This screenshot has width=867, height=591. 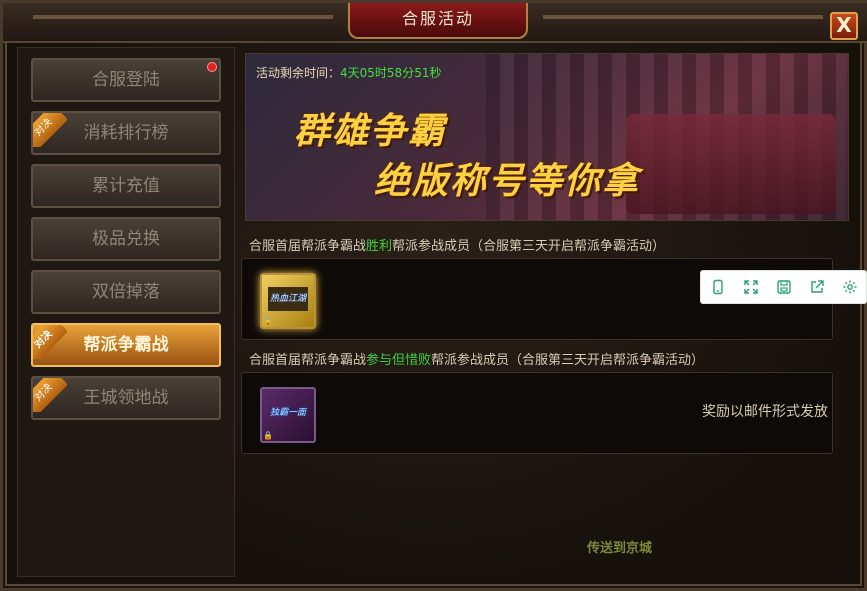 What do you see at coordinates (477, 360) in the screenshot?
I see `reward-description-loser: 合服首届帮派争霸战参与但惜败帮派参战成员（合服第三天开启帮派争霸活动）` at bounding box center [477, 360].